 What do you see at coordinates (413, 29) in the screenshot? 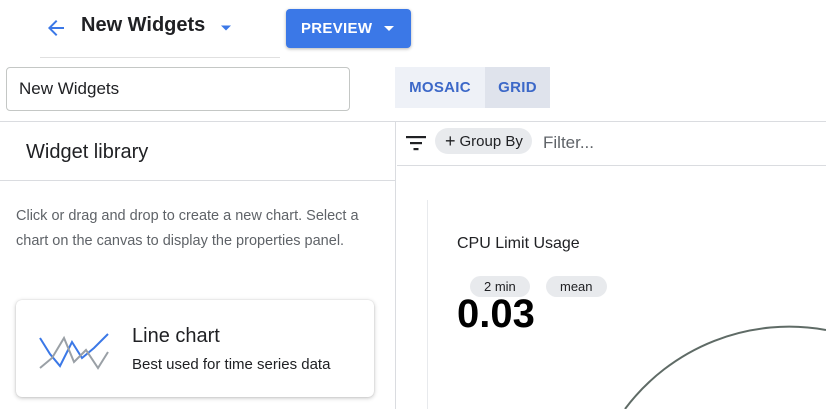
I see `top-bar: New Widgets PREVIEW` at bounding box center [413, 29].